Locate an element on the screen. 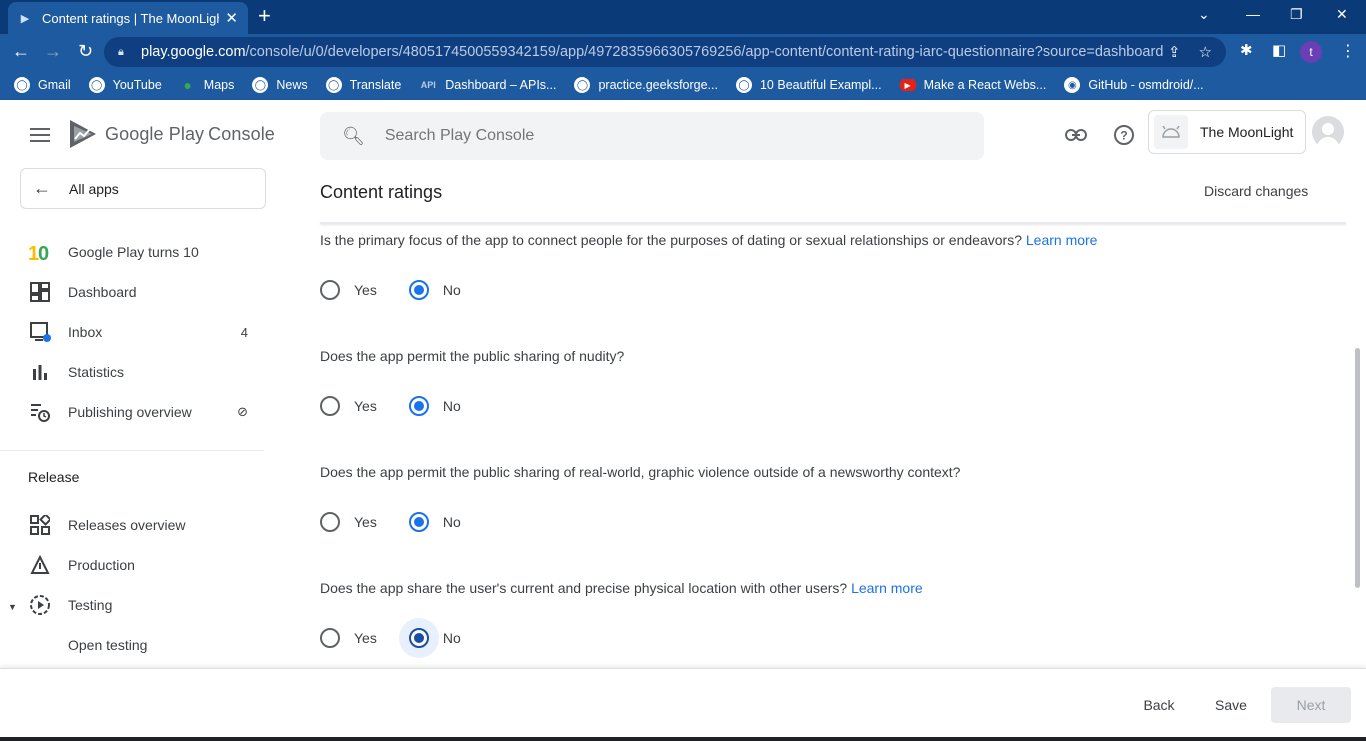 The width and height of the screenshot is (1366, 741). sidebar-item-dashboard: Dashboard is located at coordinates (143, 292).